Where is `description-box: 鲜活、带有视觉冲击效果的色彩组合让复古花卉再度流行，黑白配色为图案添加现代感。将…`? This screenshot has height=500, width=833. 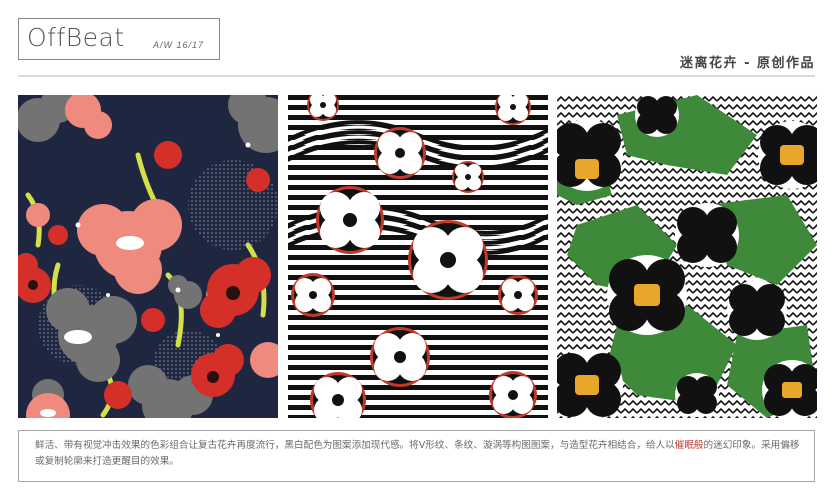
description-box: 鲜活、带有视觉冲击效果的色彩组合让复古花卉再度流行，黑白配色为图案添加现代感。将… is located at coordinates (416, 456).